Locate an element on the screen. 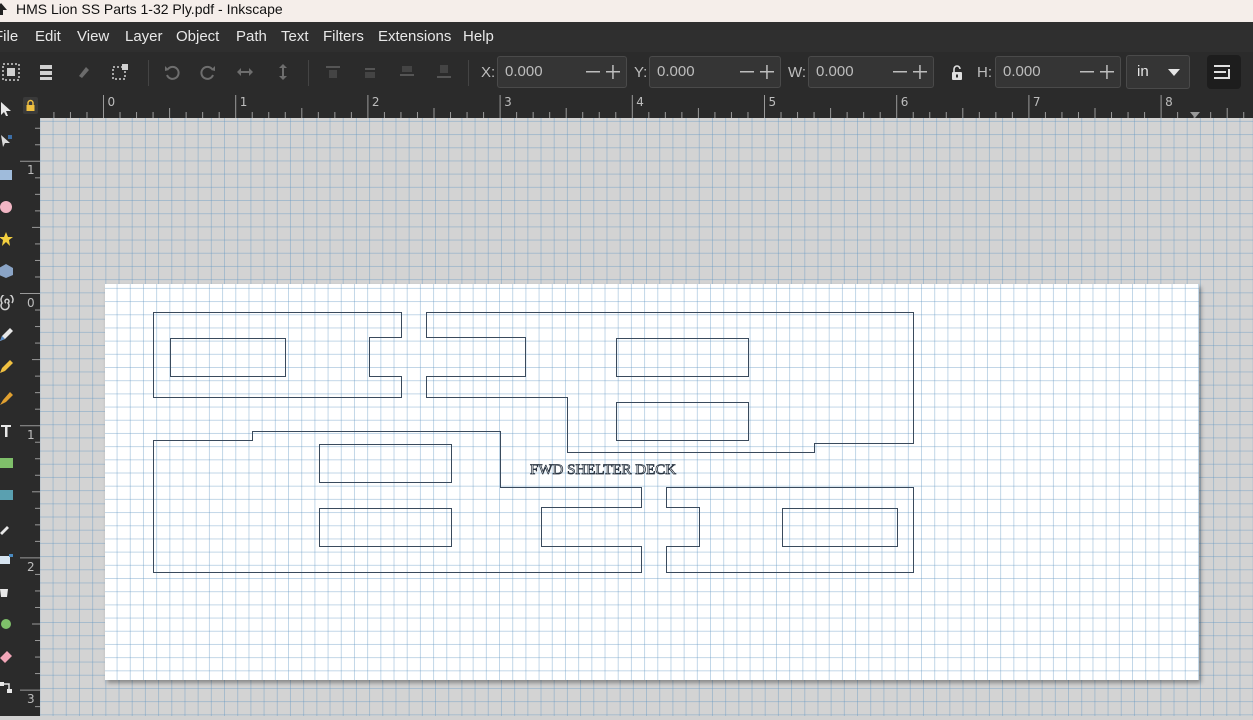 The image size is (1253, 720). ruler-label: 4 is located at coordinates (640, 102).